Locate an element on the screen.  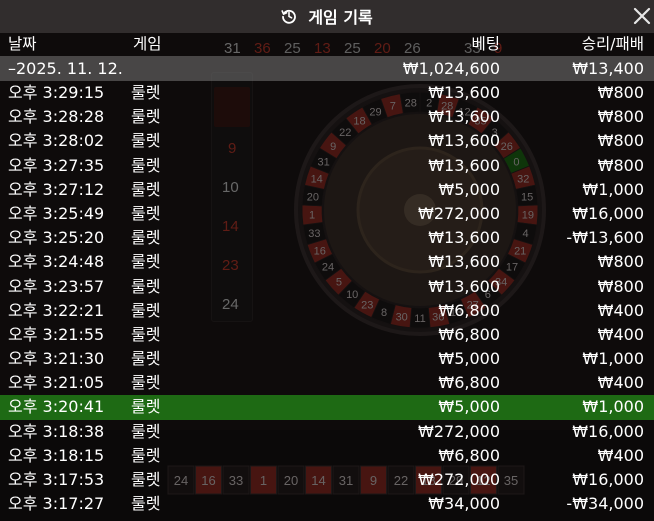
row-time: 오후 3:28:02 is located at coordinates (56, 141).